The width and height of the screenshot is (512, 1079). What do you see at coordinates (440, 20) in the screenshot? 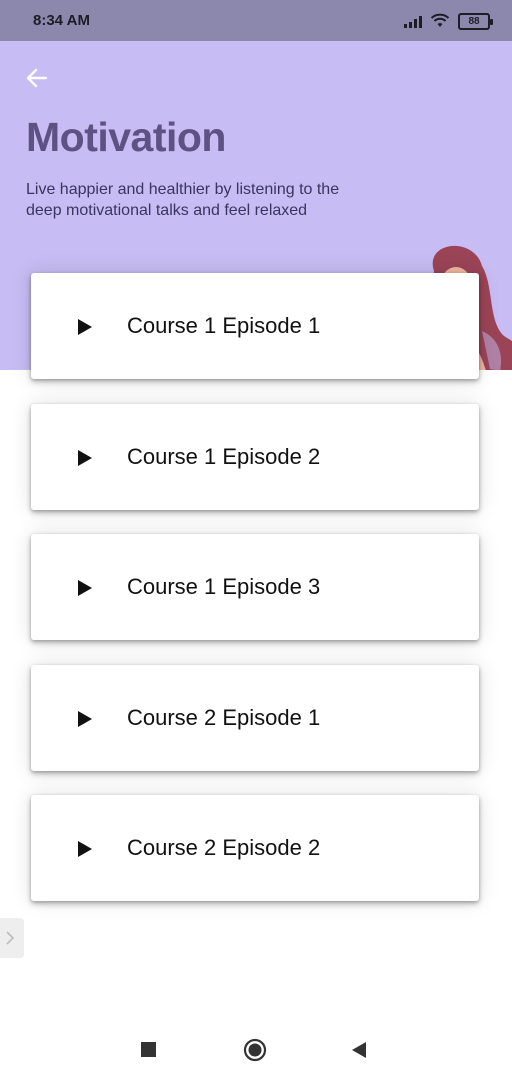
I see `wifi-icon` at bounding box center [440, 20].